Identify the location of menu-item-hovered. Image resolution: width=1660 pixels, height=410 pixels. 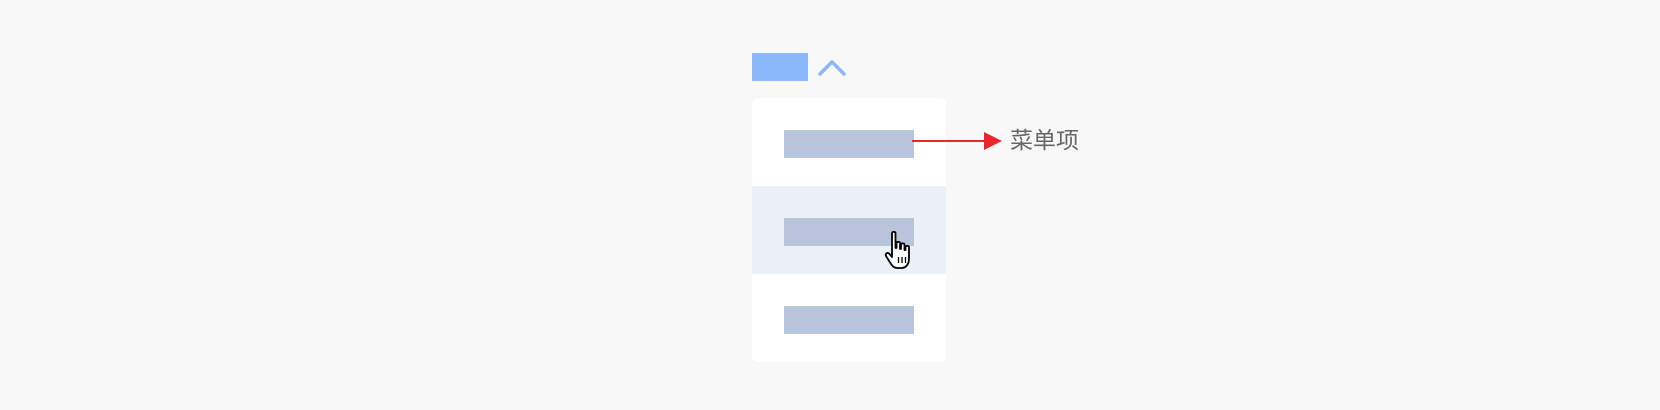
(849, 230).